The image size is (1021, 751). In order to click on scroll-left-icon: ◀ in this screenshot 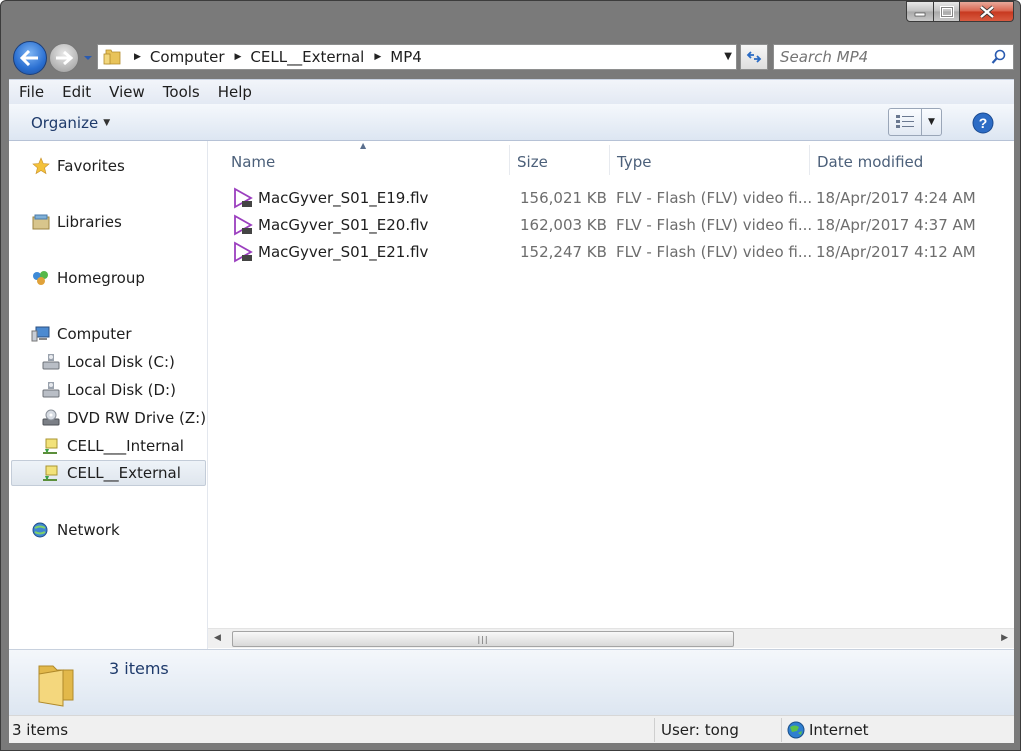, I will do `click(217, 638)`.